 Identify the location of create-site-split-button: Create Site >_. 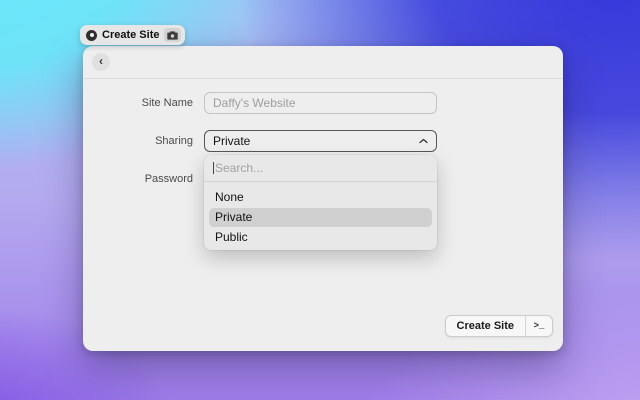
(498, 326).